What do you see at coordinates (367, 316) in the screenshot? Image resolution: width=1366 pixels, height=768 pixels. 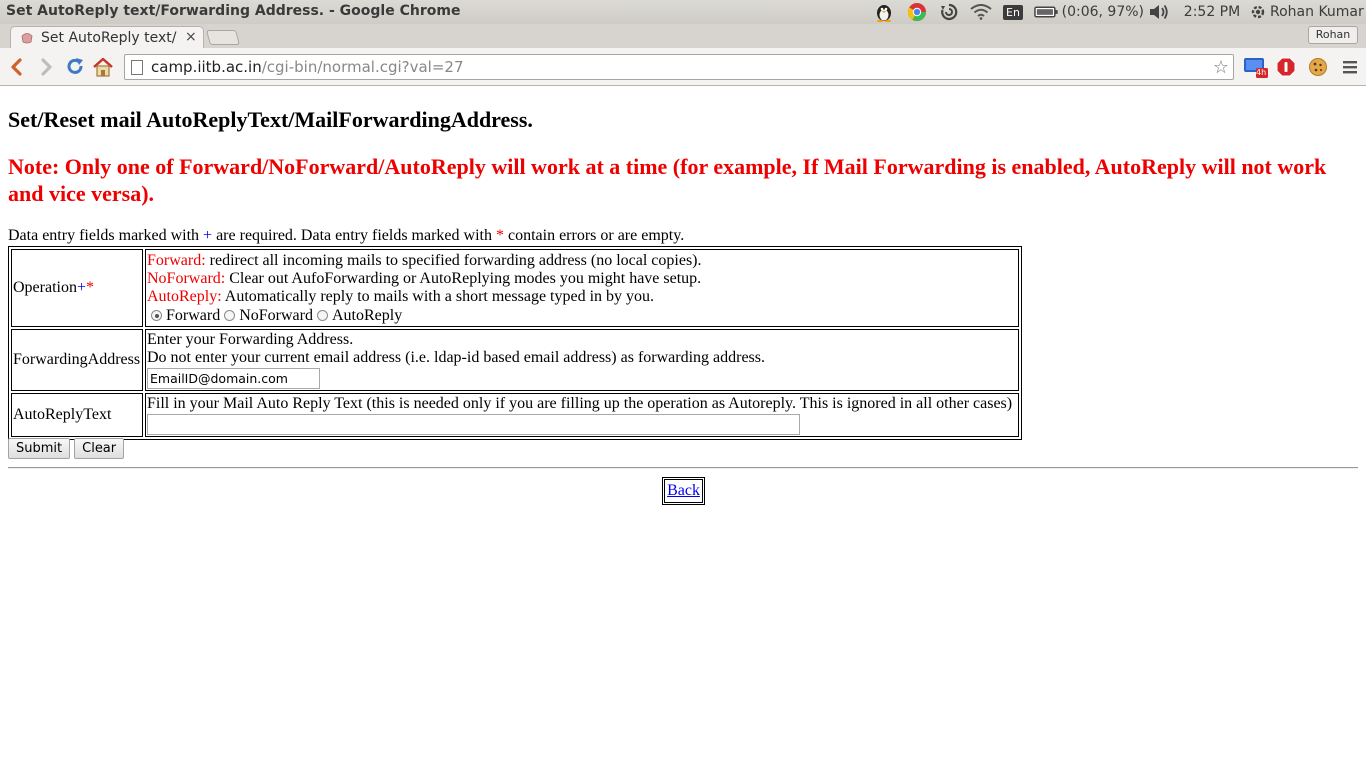 I see `radio-autoreply-label: AutoReply` at bounding box center [367, 316].